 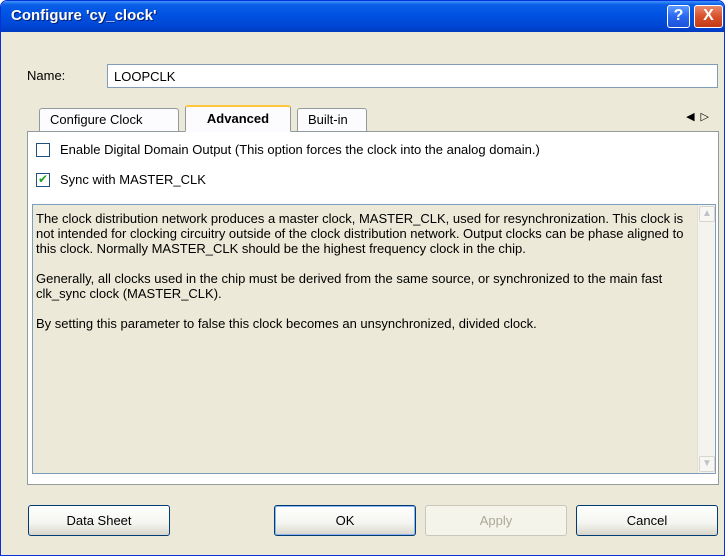 I want to click on scroll-up-icon: ▲, so click(x=707, y=214).